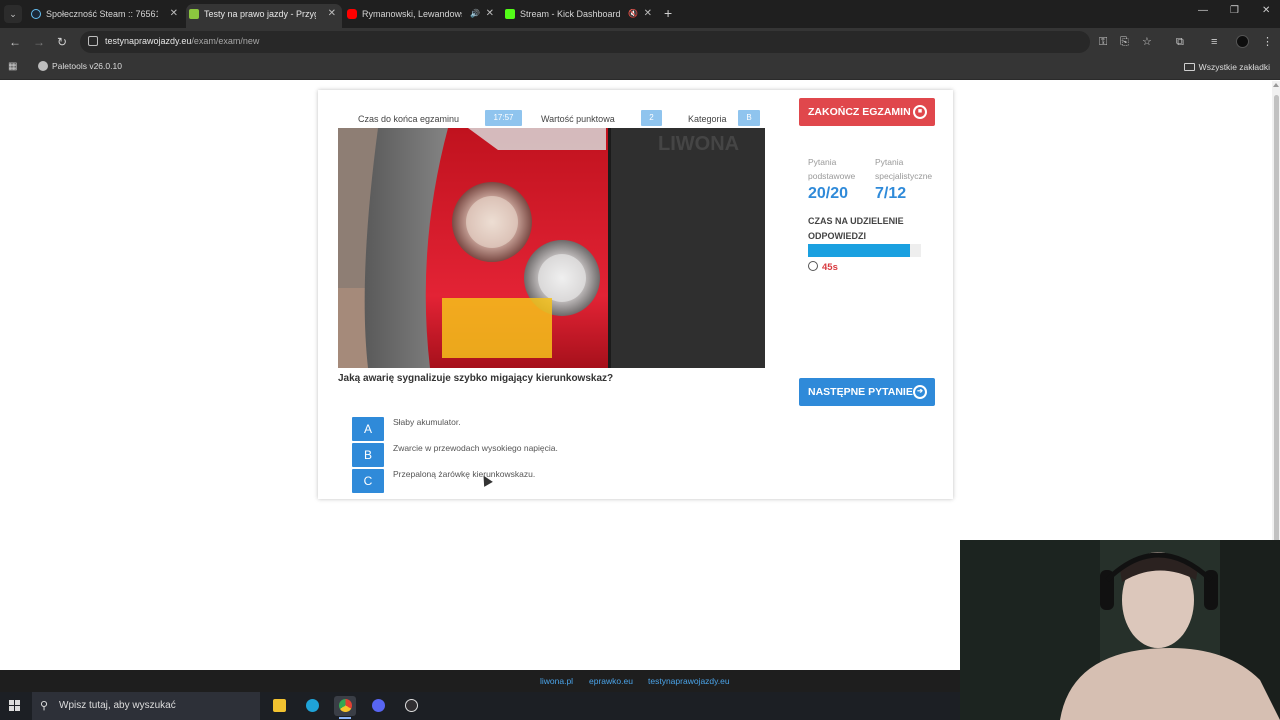 The image size is (1280, 720). Describe the element at coordinates (422, 16) in the screenshot. I see `tab-youtube: Rymanowski, Lewandowski 🔊 ✕` at that location.